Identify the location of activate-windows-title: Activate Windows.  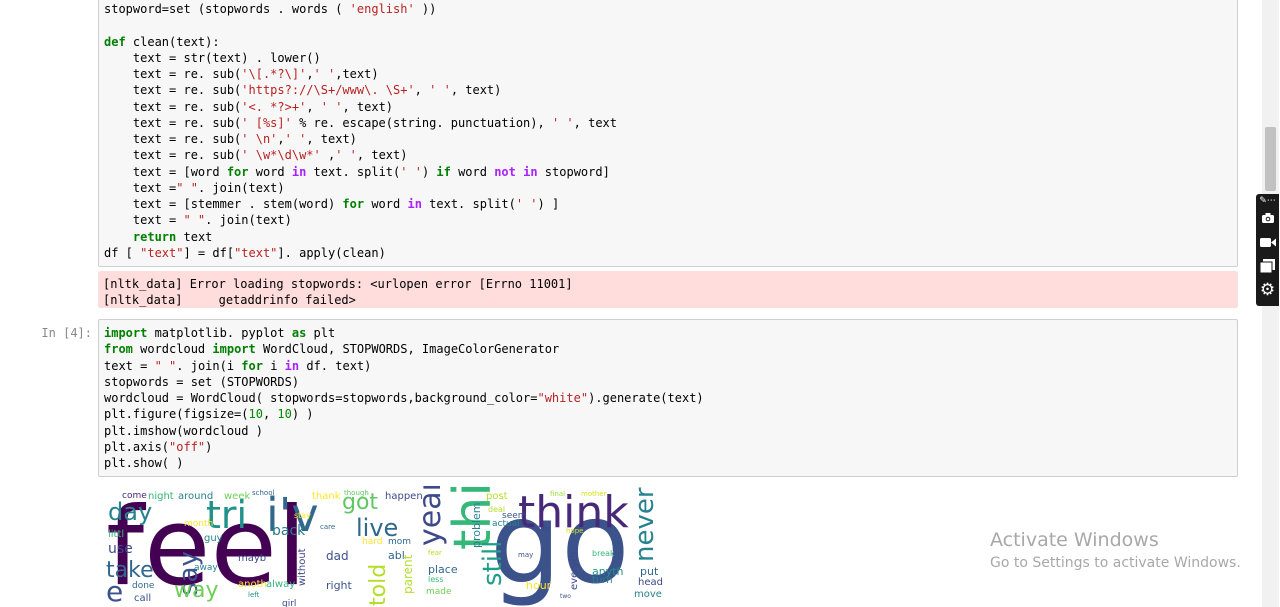
(1074, 540).